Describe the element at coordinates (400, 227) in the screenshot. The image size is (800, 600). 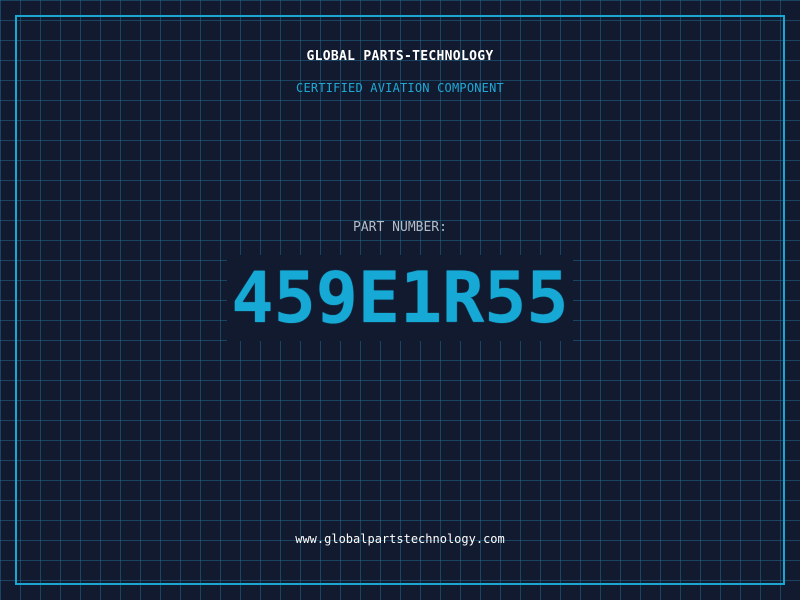
I see `part-number-label: PART NUMBER:` at that location.